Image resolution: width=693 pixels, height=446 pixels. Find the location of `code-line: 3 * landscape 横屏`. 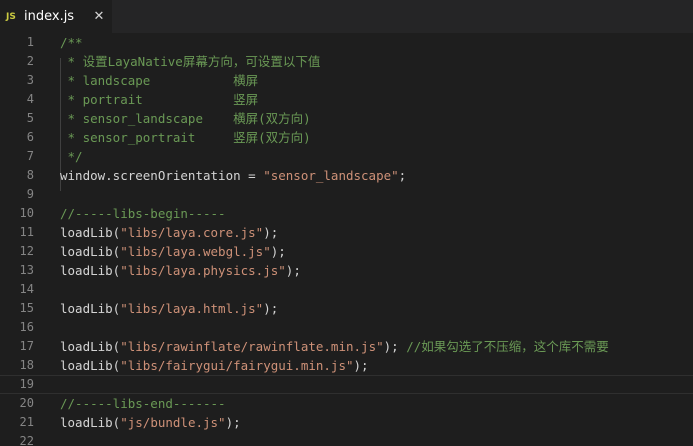

code-line: 3 * landscape 横屏 is located at coordinates (346, 80).